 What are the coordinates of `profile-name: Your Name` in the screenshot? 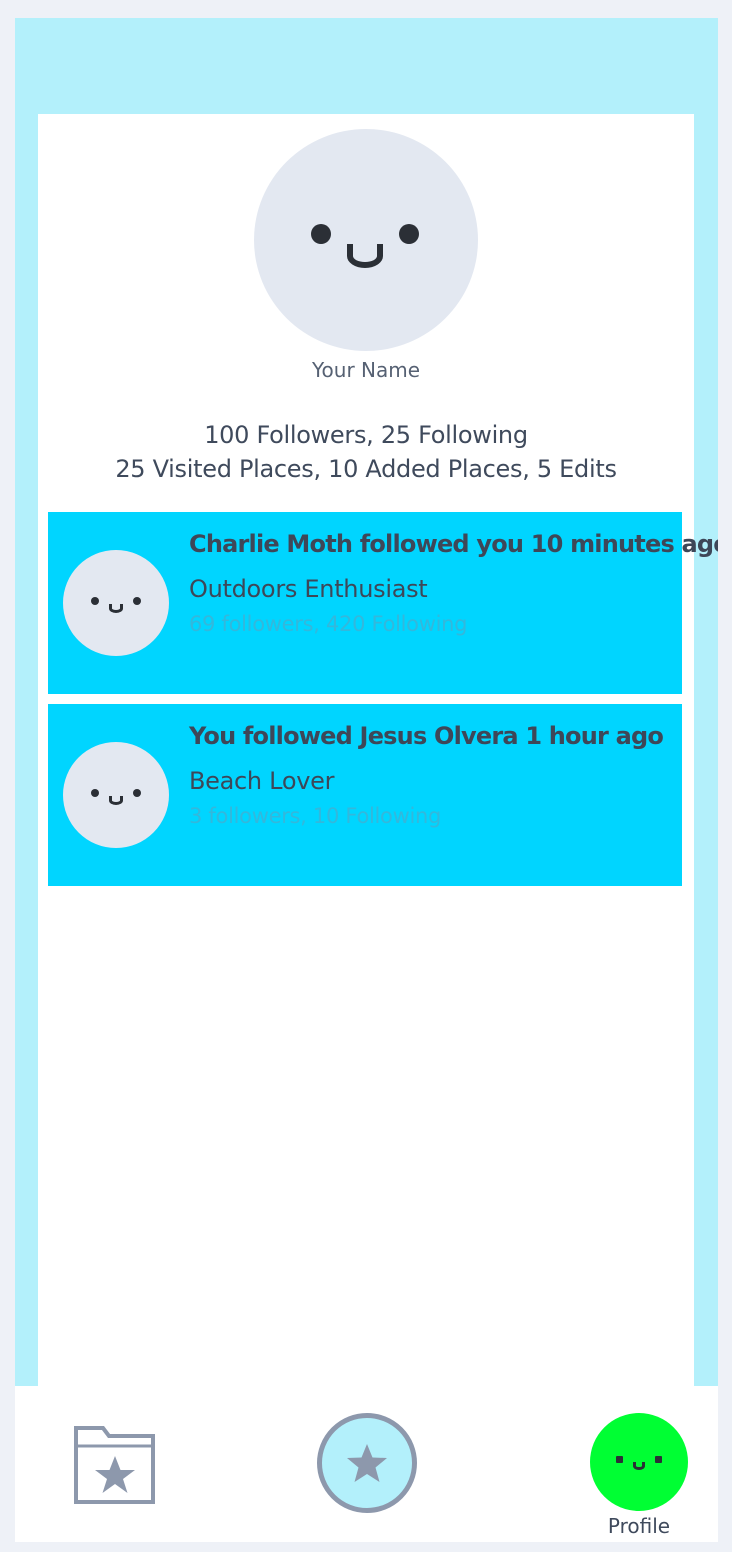 It's located at (366, 370).